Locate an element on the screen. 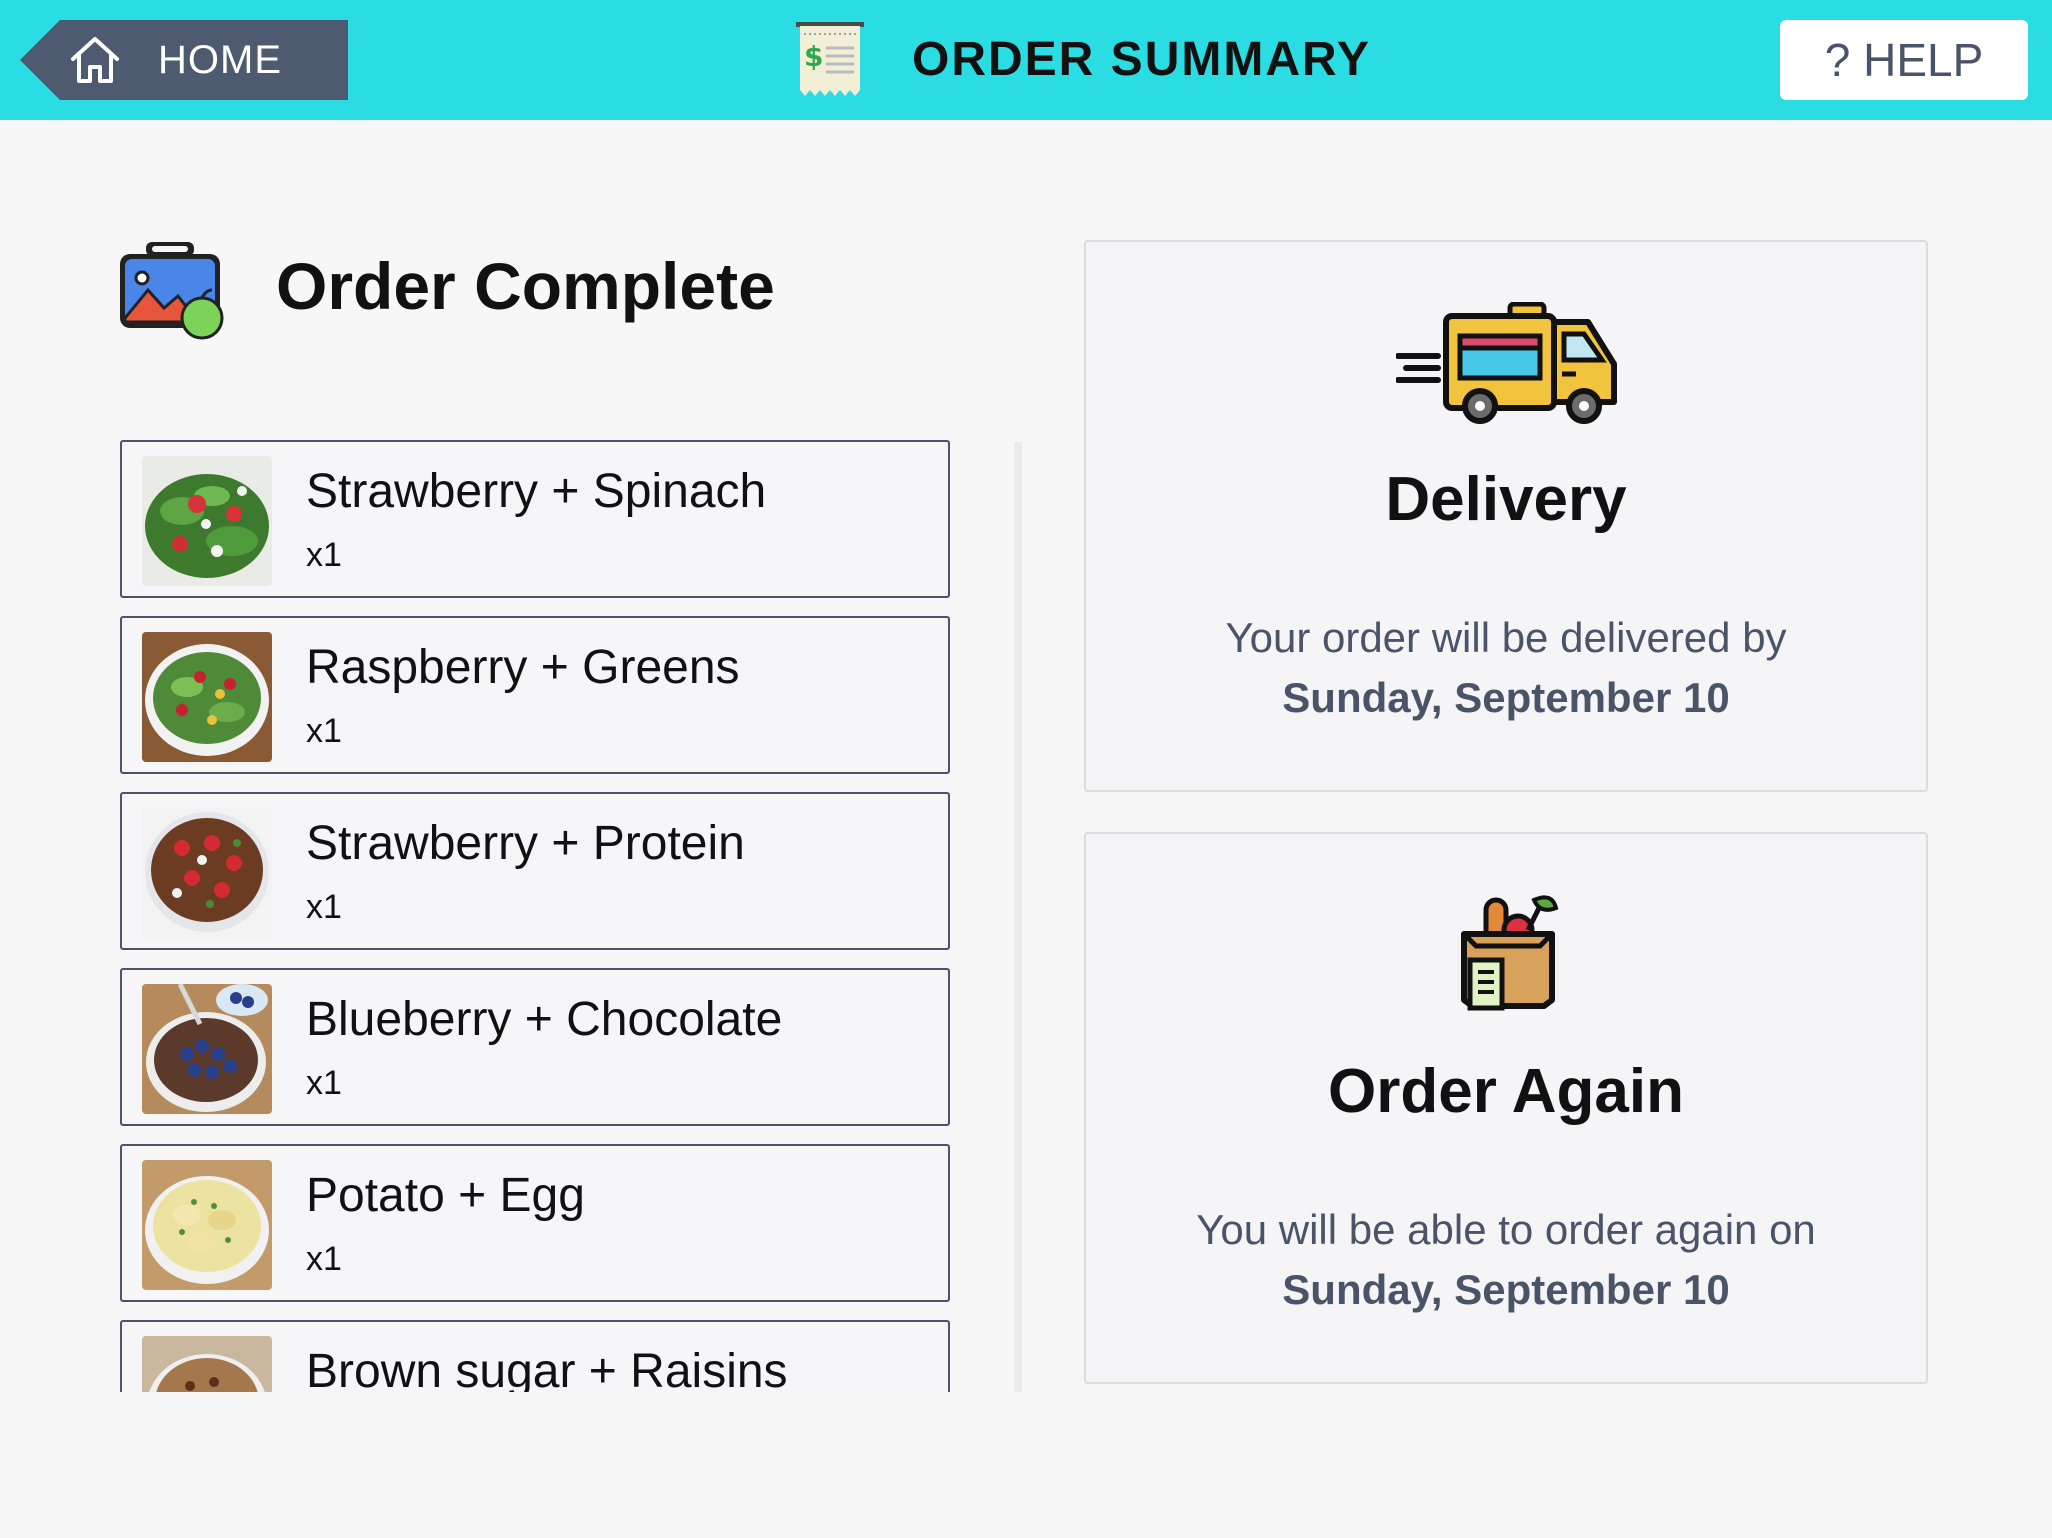  item-name: Strawberry + Protein is located at coordinates (525, 843).